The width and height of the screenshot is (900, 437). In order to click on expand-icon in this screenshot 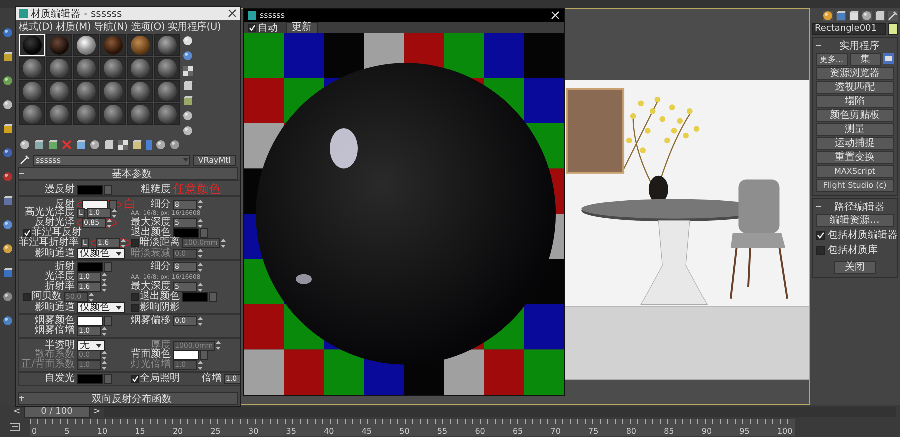, I will do `click(21, 398)`.